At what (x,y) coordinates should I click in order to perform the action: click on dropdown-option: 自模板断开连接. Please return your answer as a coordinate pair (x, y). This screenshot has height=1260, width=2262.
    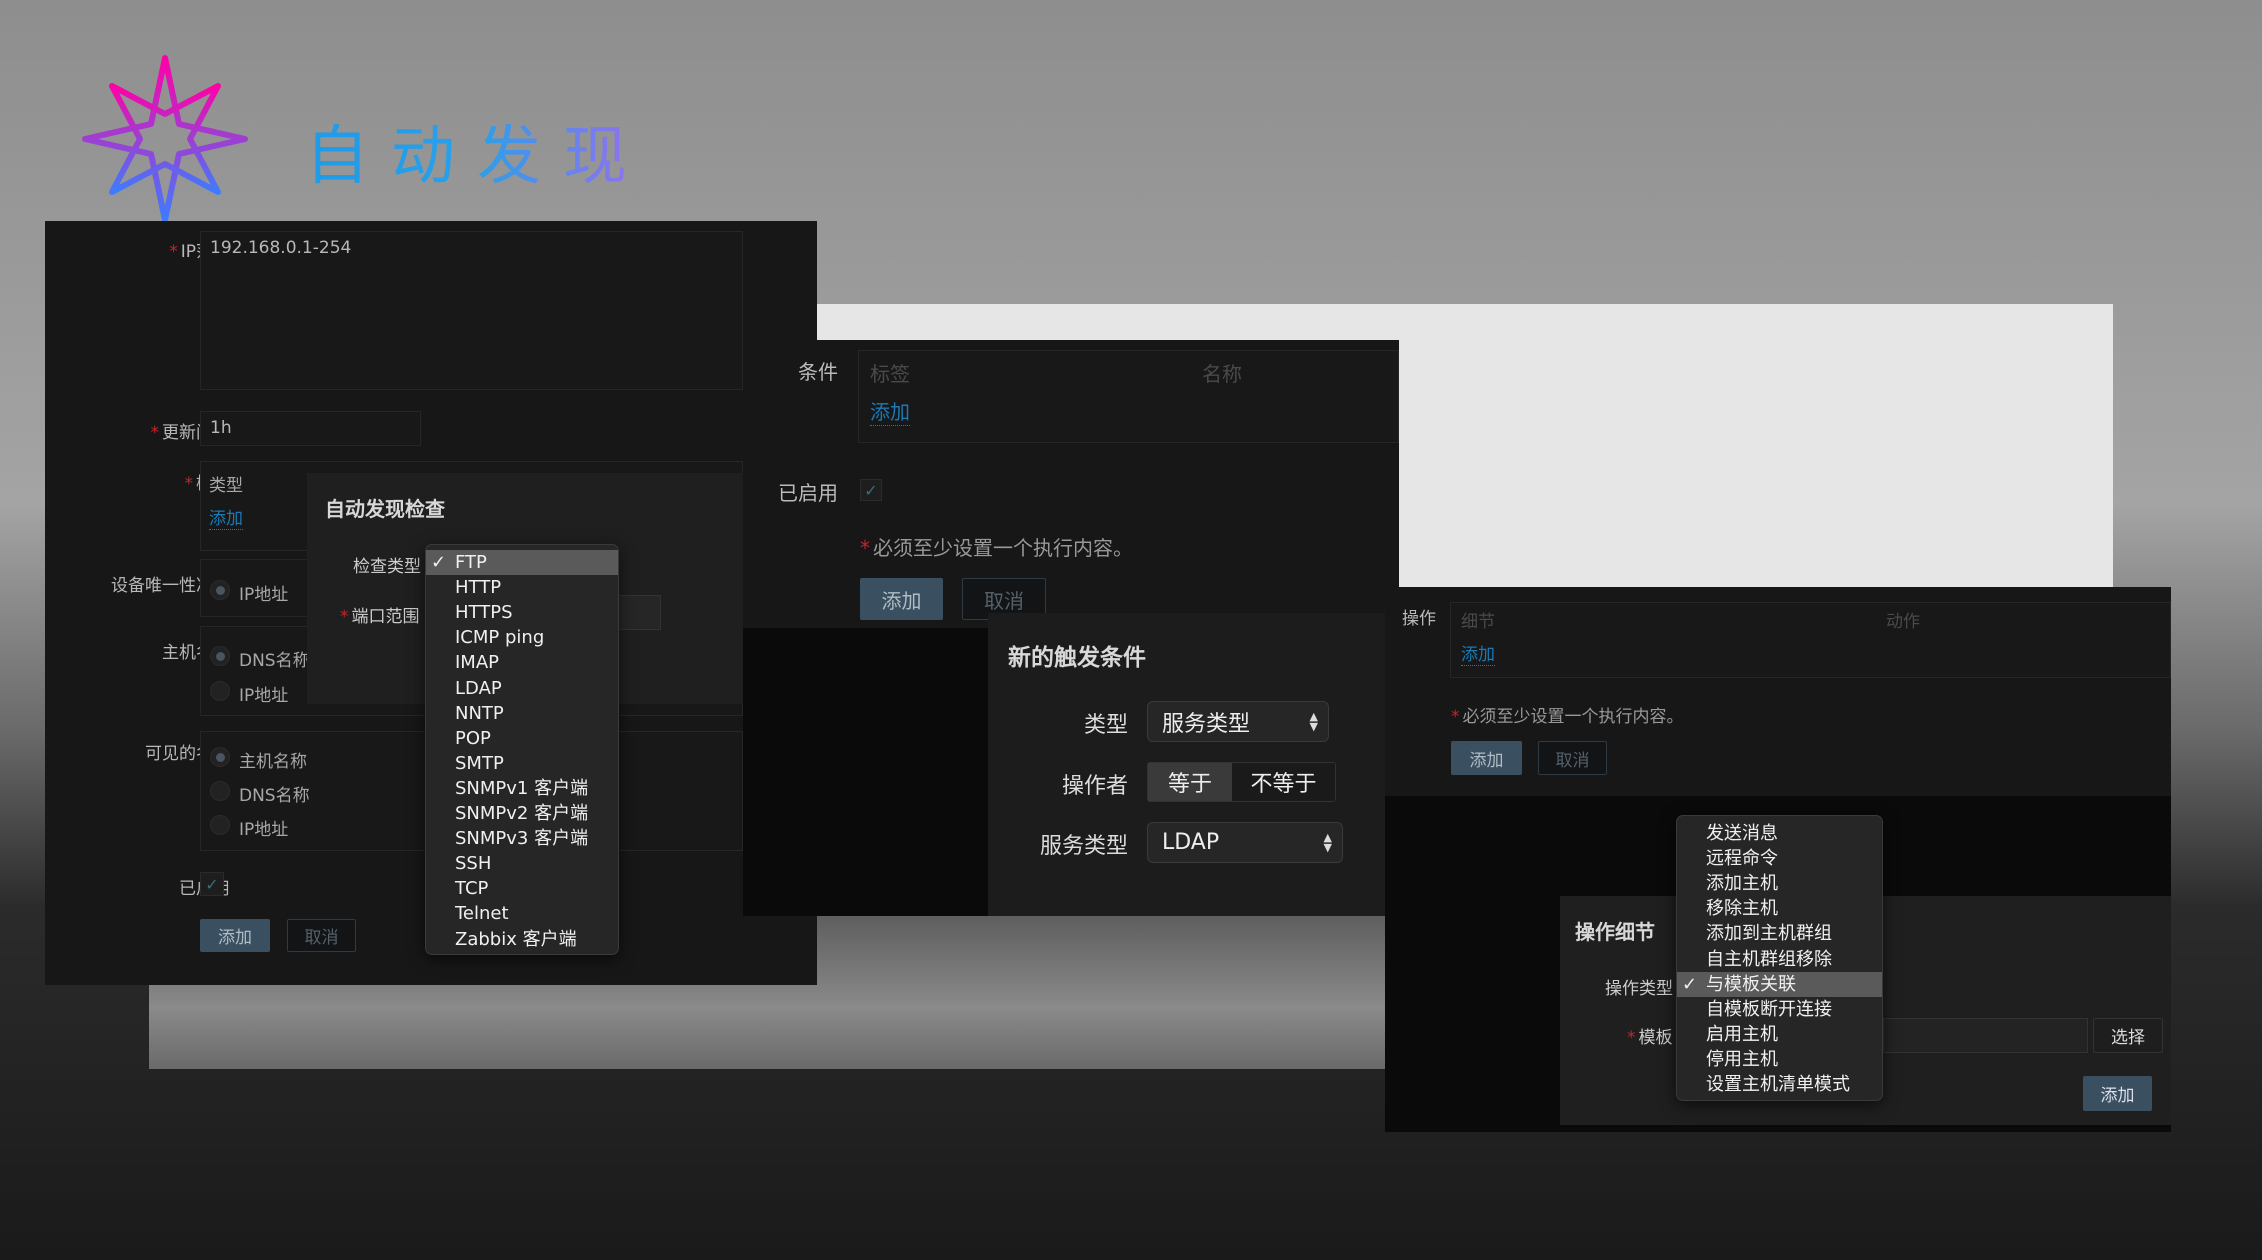
    Looking at the image, I should click on (1779, 1009).